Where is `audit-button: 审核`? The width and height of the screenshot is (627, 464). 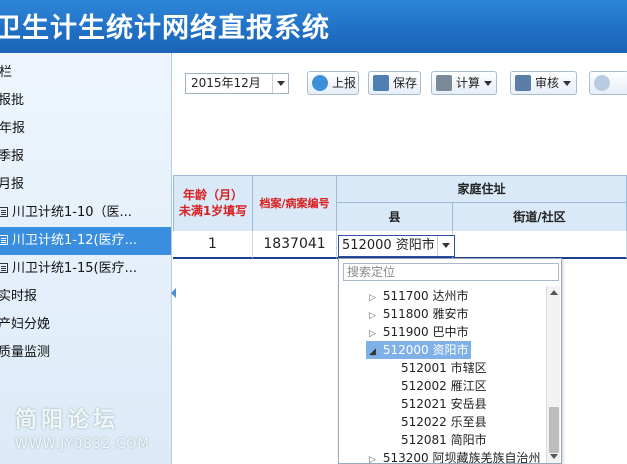 audit-button: 审核 is located at coordinates (543, 83).